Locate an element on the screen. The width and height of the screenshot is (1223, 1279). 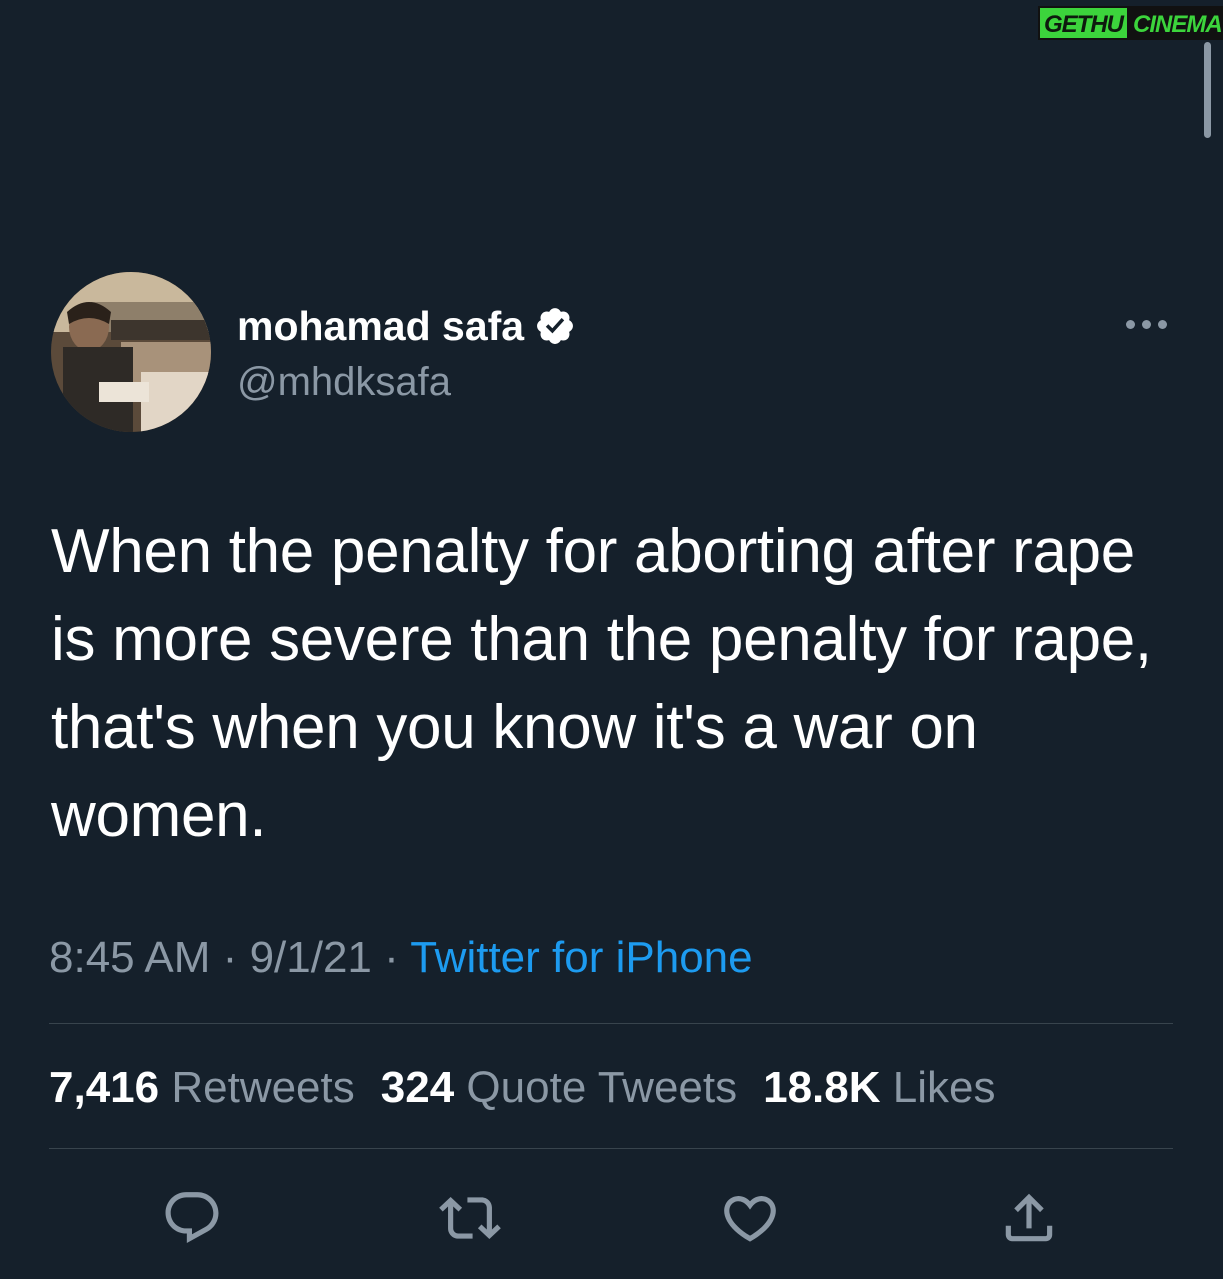
avatar is located at coordinates (131, 352).